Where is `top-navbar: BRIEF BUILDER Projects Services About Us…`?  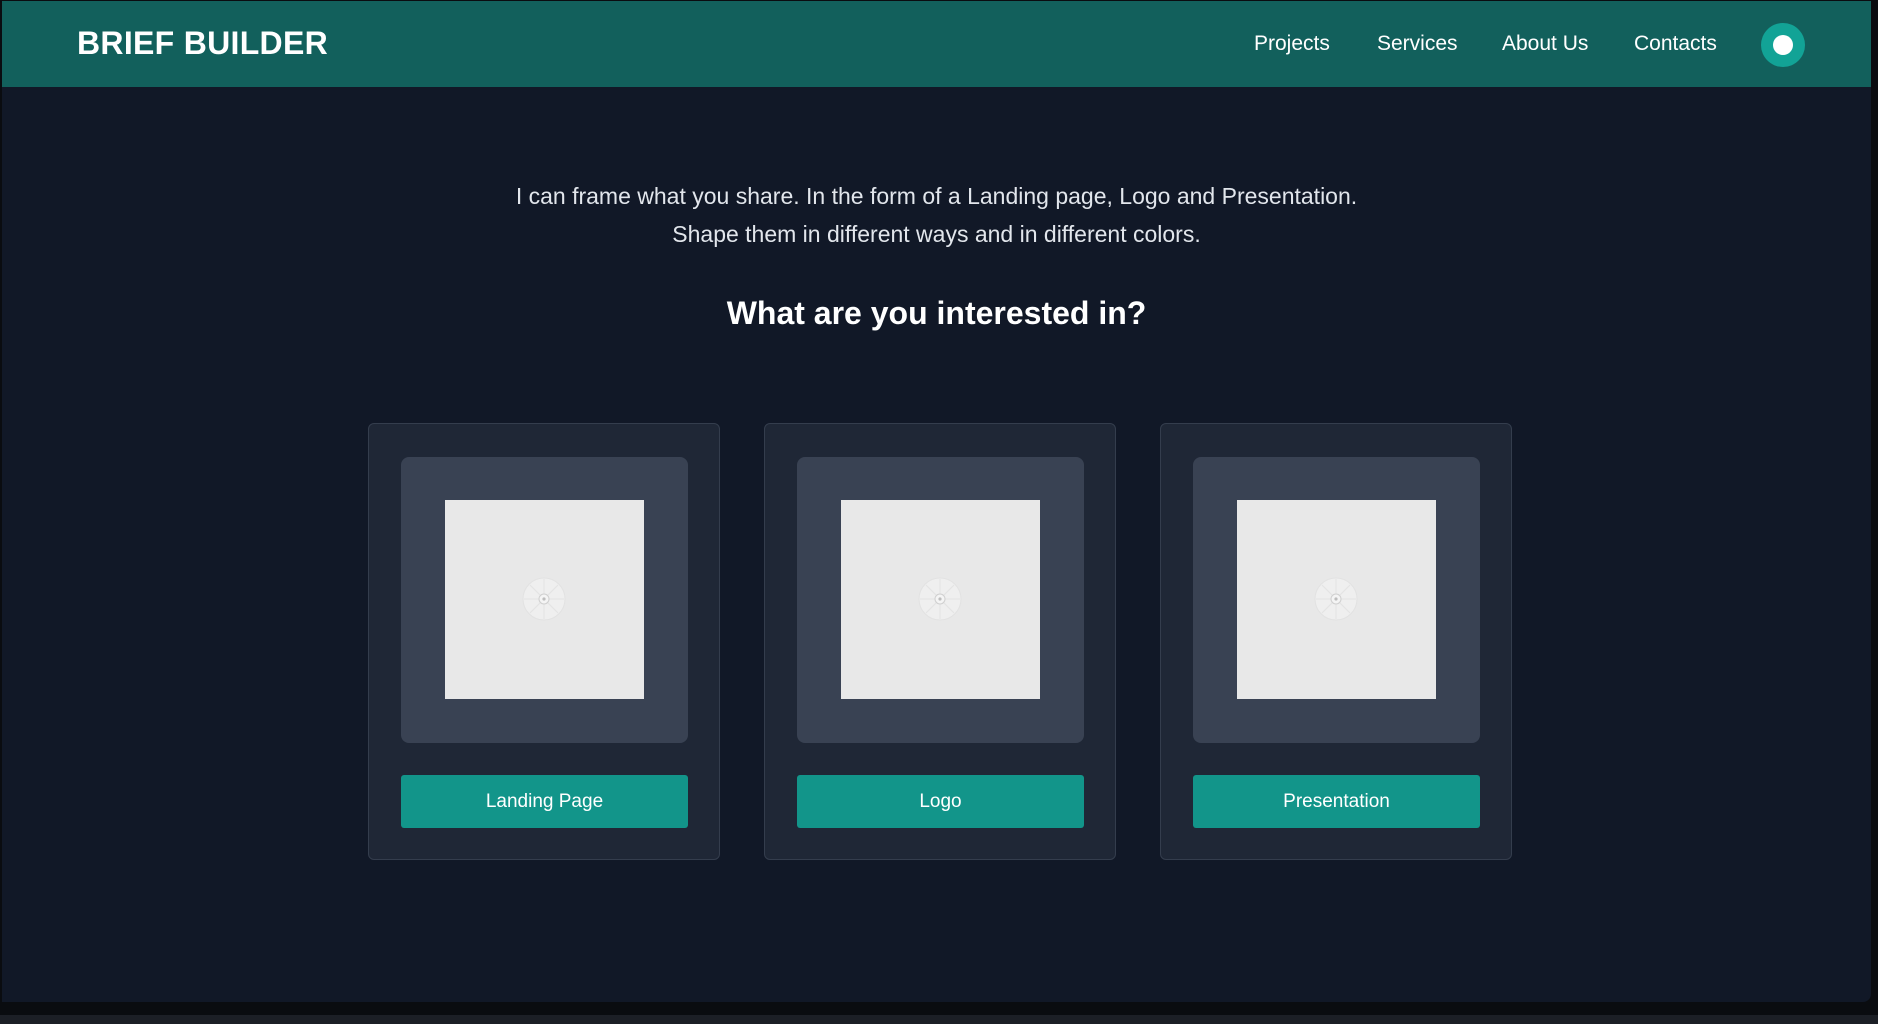
top-navbar: BRIEF BUILDER Projects Services About Us… is located at coordinates (936, 44).